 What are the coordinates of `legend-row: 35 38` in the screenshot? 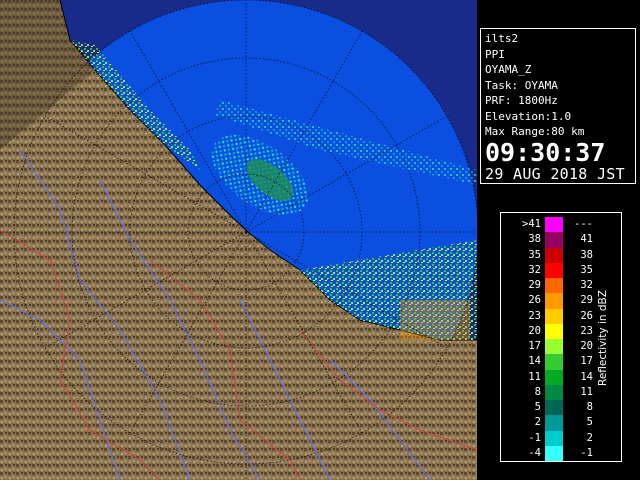 It's located at (550, 255).